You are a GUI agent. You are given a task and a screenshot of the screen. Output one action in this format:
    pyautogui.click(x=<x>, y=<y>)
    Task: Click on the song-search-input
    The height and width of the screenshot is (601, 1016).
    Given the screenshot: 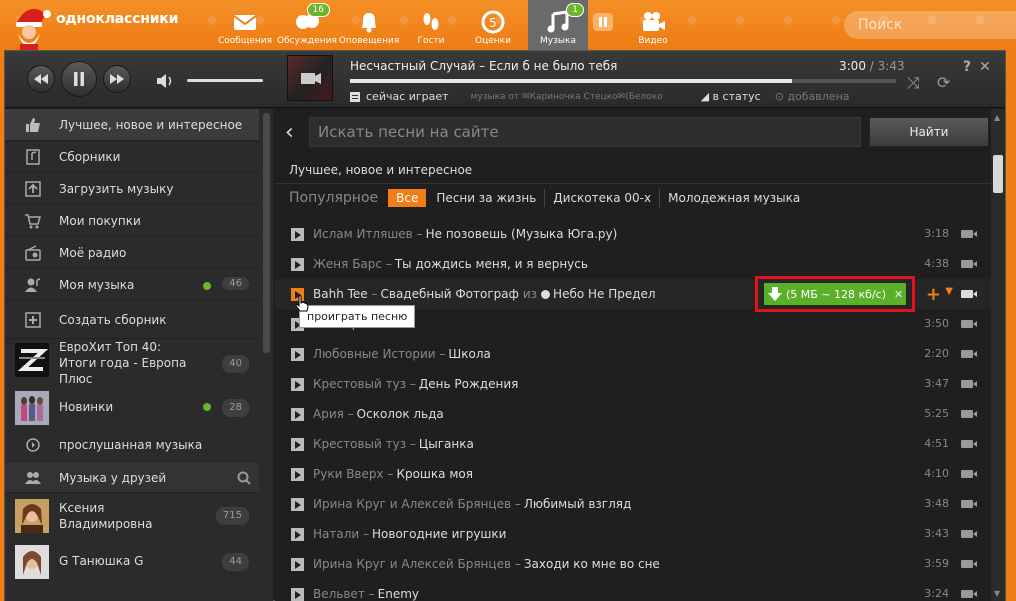 What is the action you would take?
    pyautogui.click(x=585, y=132)
    